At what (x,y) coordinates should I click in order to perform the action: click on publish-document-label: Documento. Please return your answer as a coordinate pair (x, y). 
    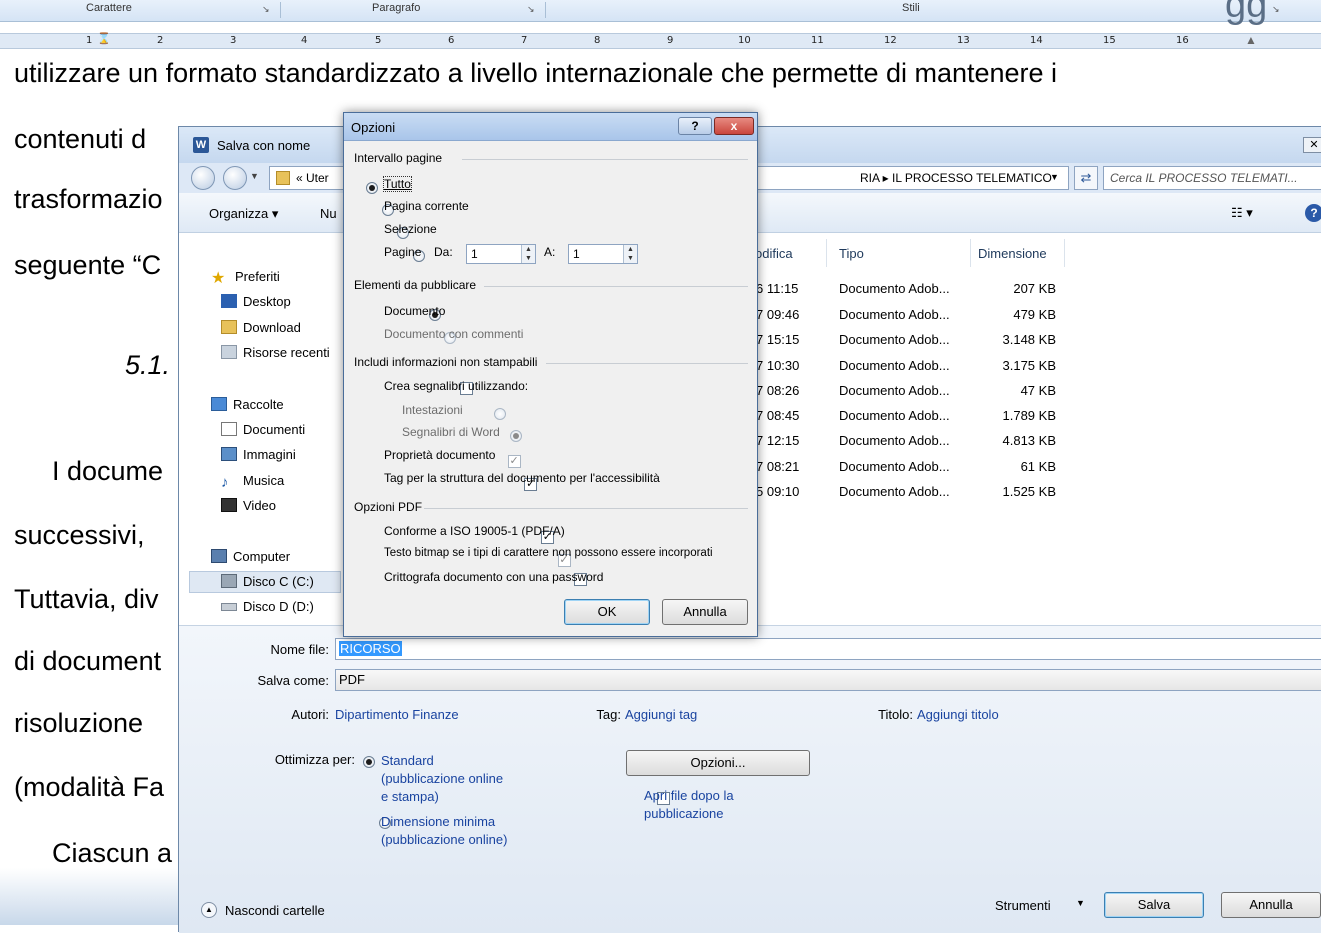
    Looking at the image, I should click on (414, 311).